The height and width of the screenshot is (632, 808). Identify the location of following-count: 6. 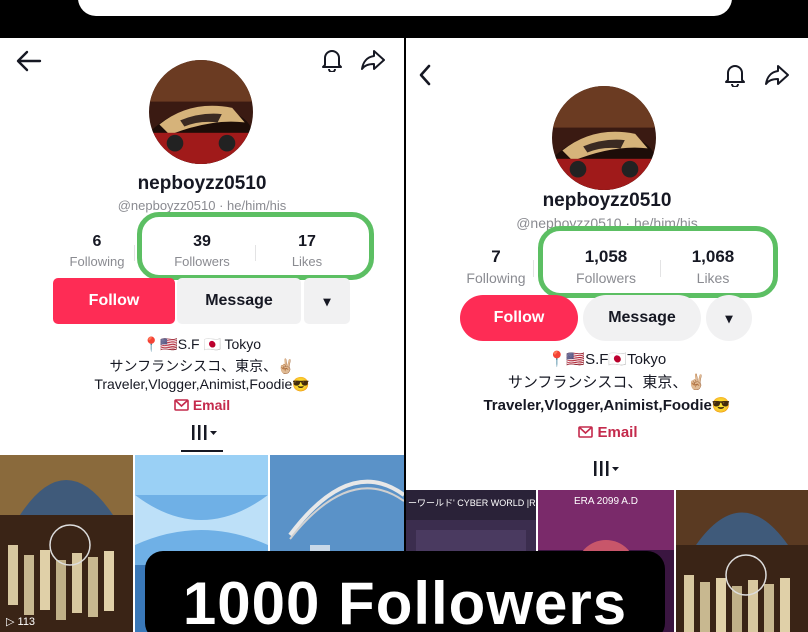
(97, 241).